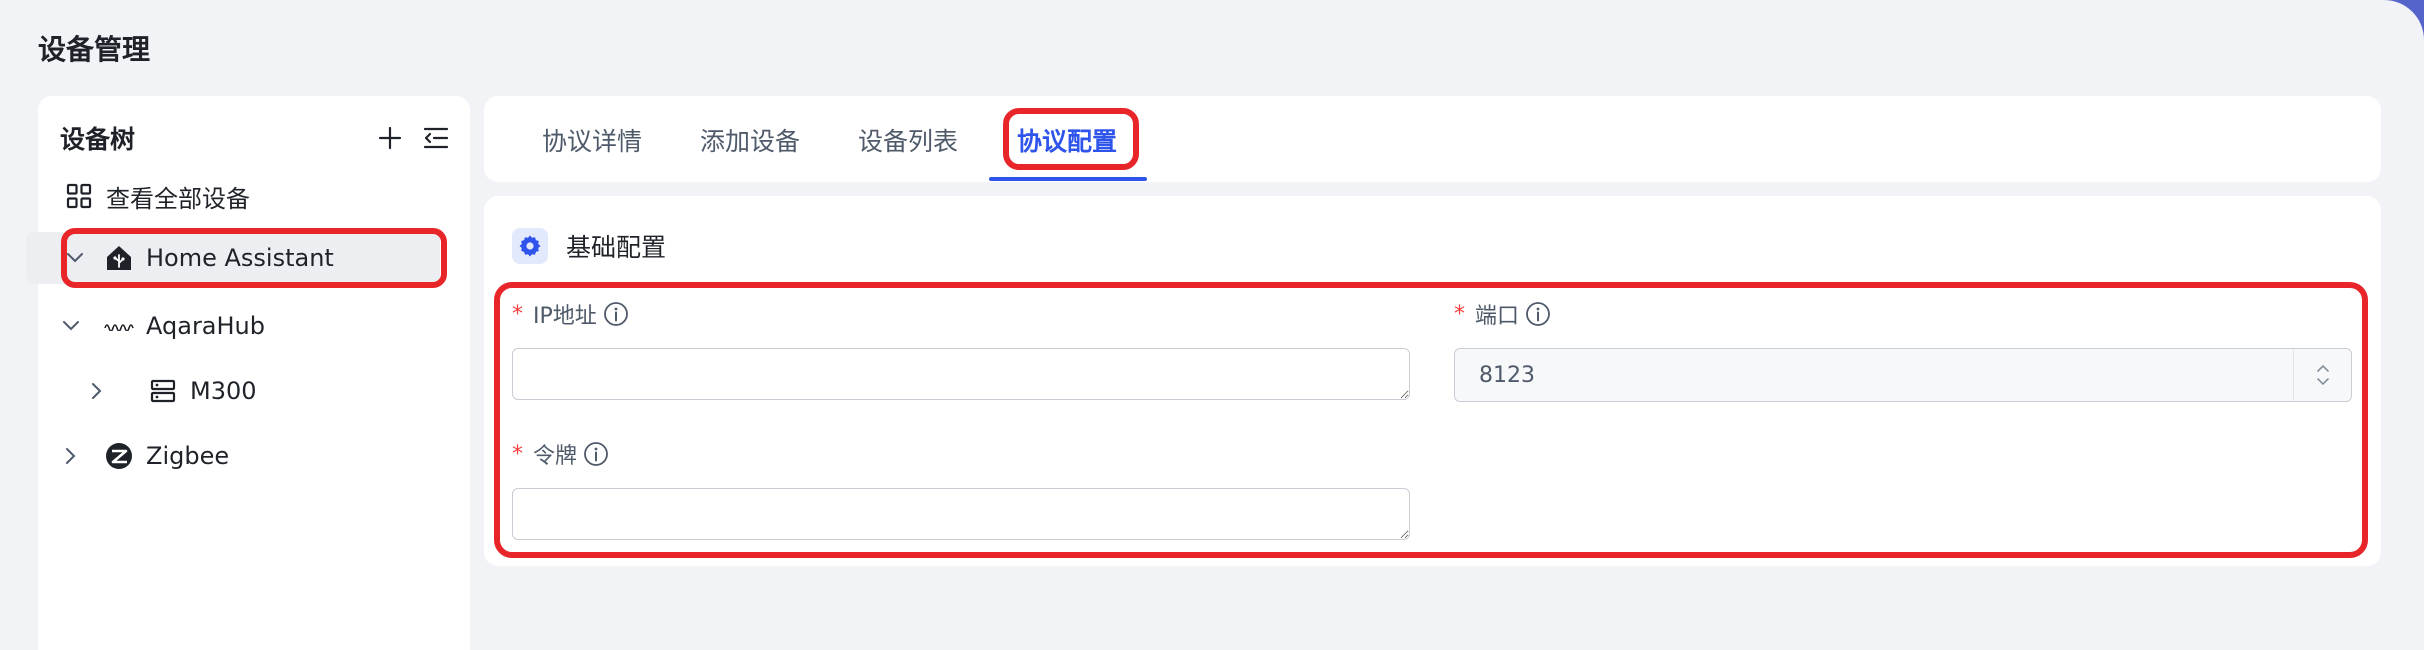 The width and height of the screenshot is (2424, 650). Describe the element at coordinates (908, 140) in the screenshot. I see `tab-device-list: 设备列表` at that location.